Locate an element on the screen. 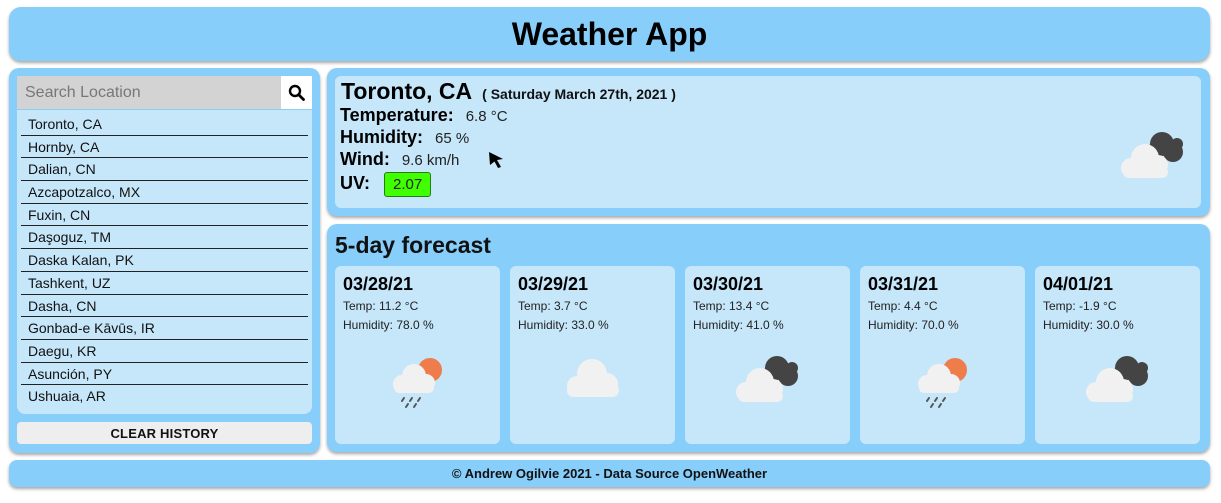  mouse-cursor-icon is located at coordinates (496, 160).